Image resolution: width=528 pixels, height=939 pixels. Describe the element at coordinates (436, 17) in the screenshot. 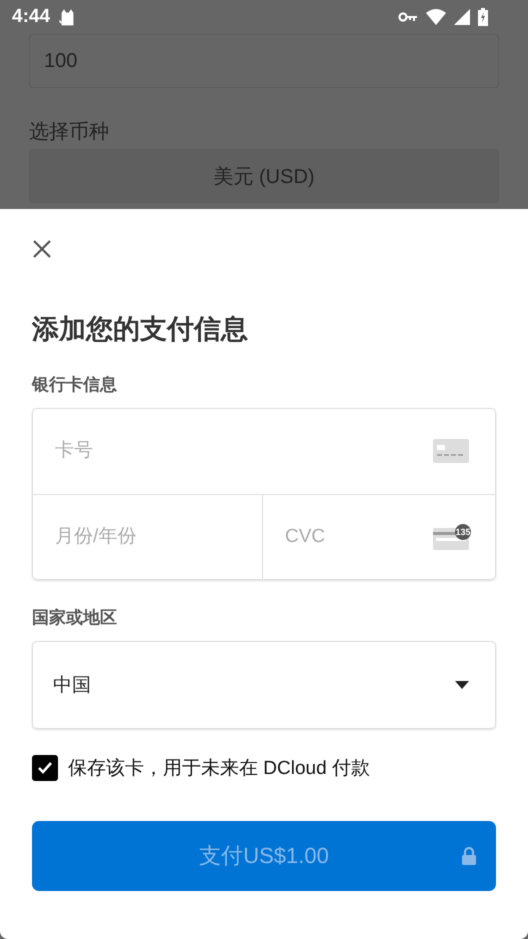

I see `wifi-icon` at that location.